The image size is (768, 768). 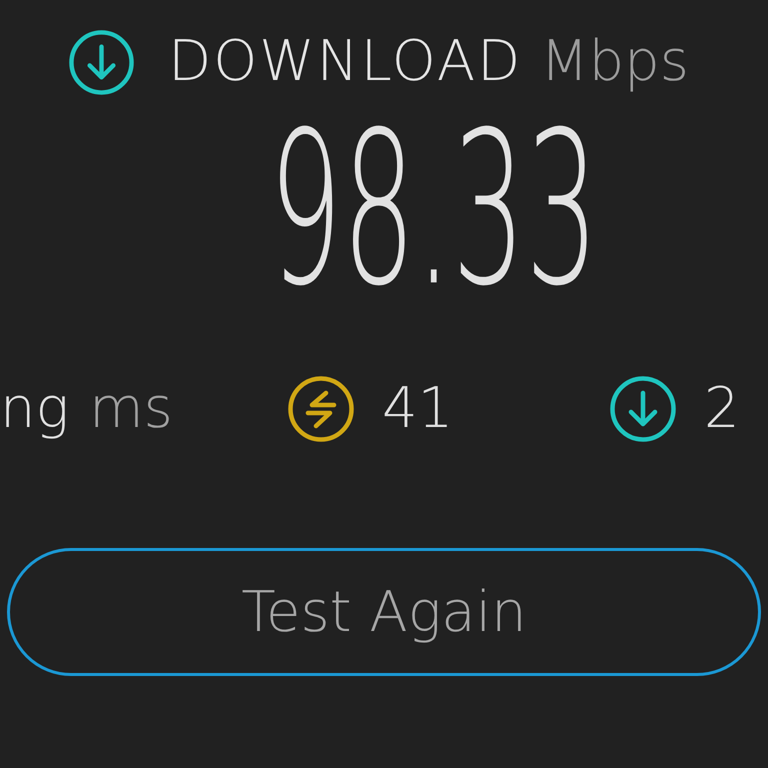 What do you see at coordinates (722, 409) in the screenshot?
I see `stat-value: 2` at bounding box center [722, 409].